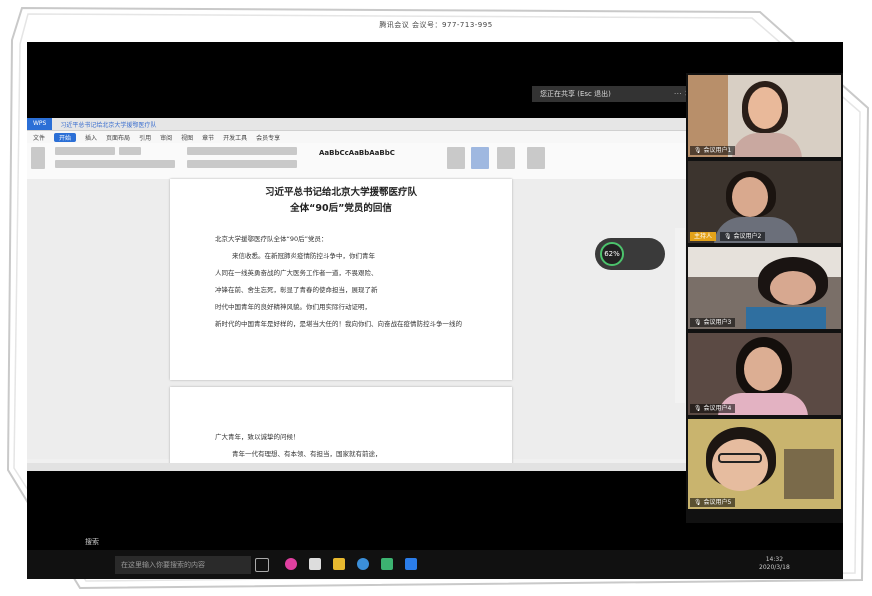 Image resolution: width=872 pixels, height=596 pixels. I want to click on search-button, so click(536, 158).